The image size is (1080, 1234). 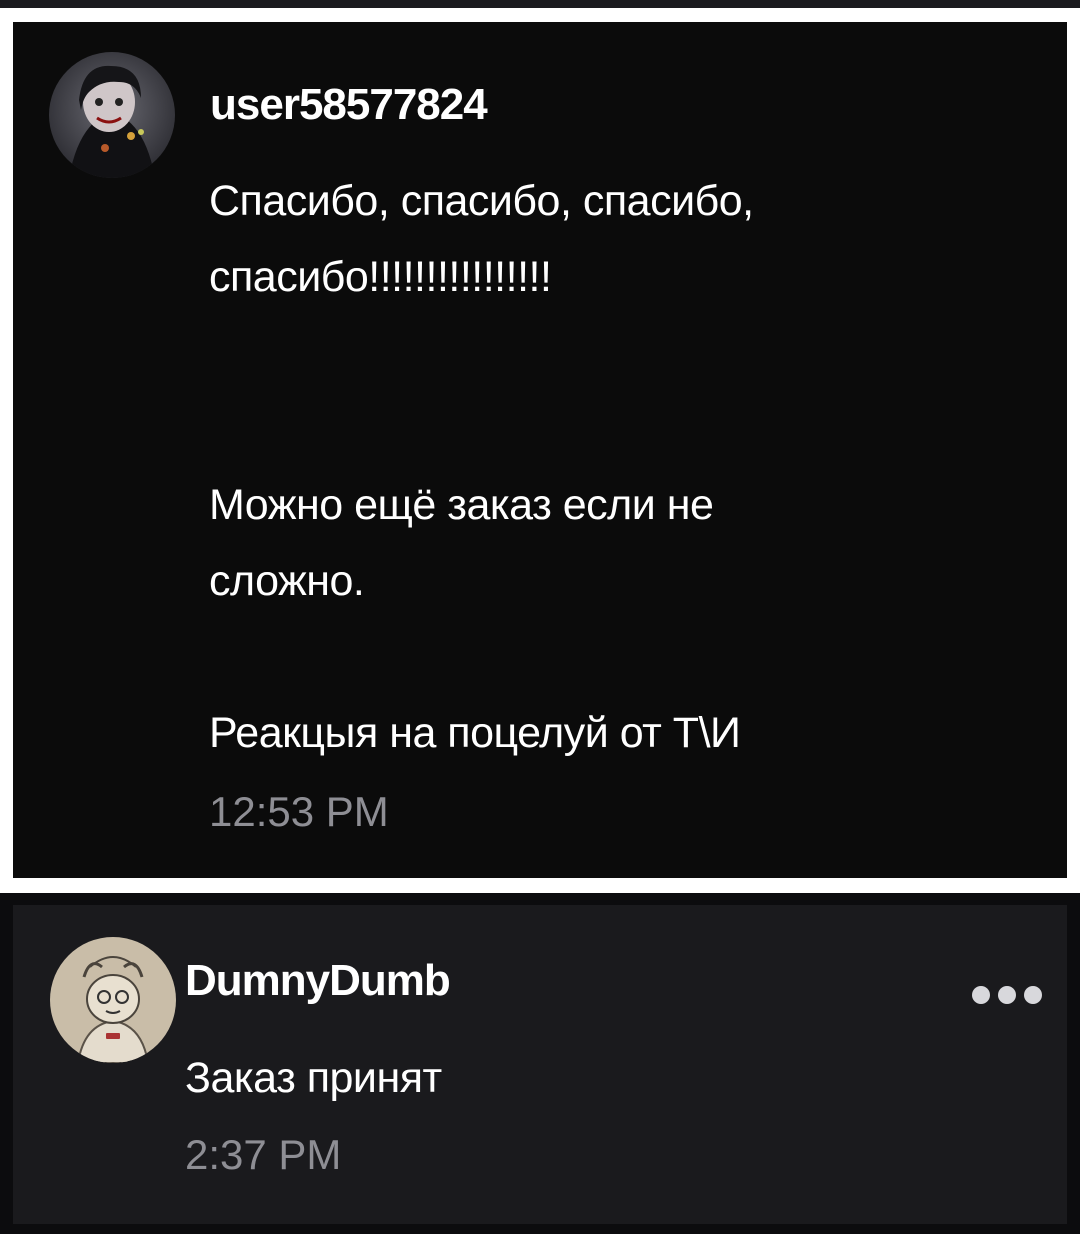 I want to click on more-options-button, so click(x=1007, y=995).